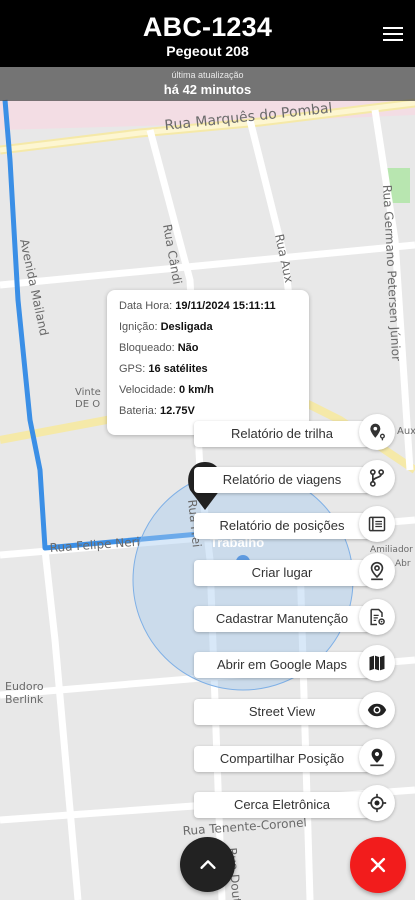 The image size is (415, 900). Describe the element at coordinates (196, 390) in the screenshot. I see `info-value: 0 km/h` at that location.